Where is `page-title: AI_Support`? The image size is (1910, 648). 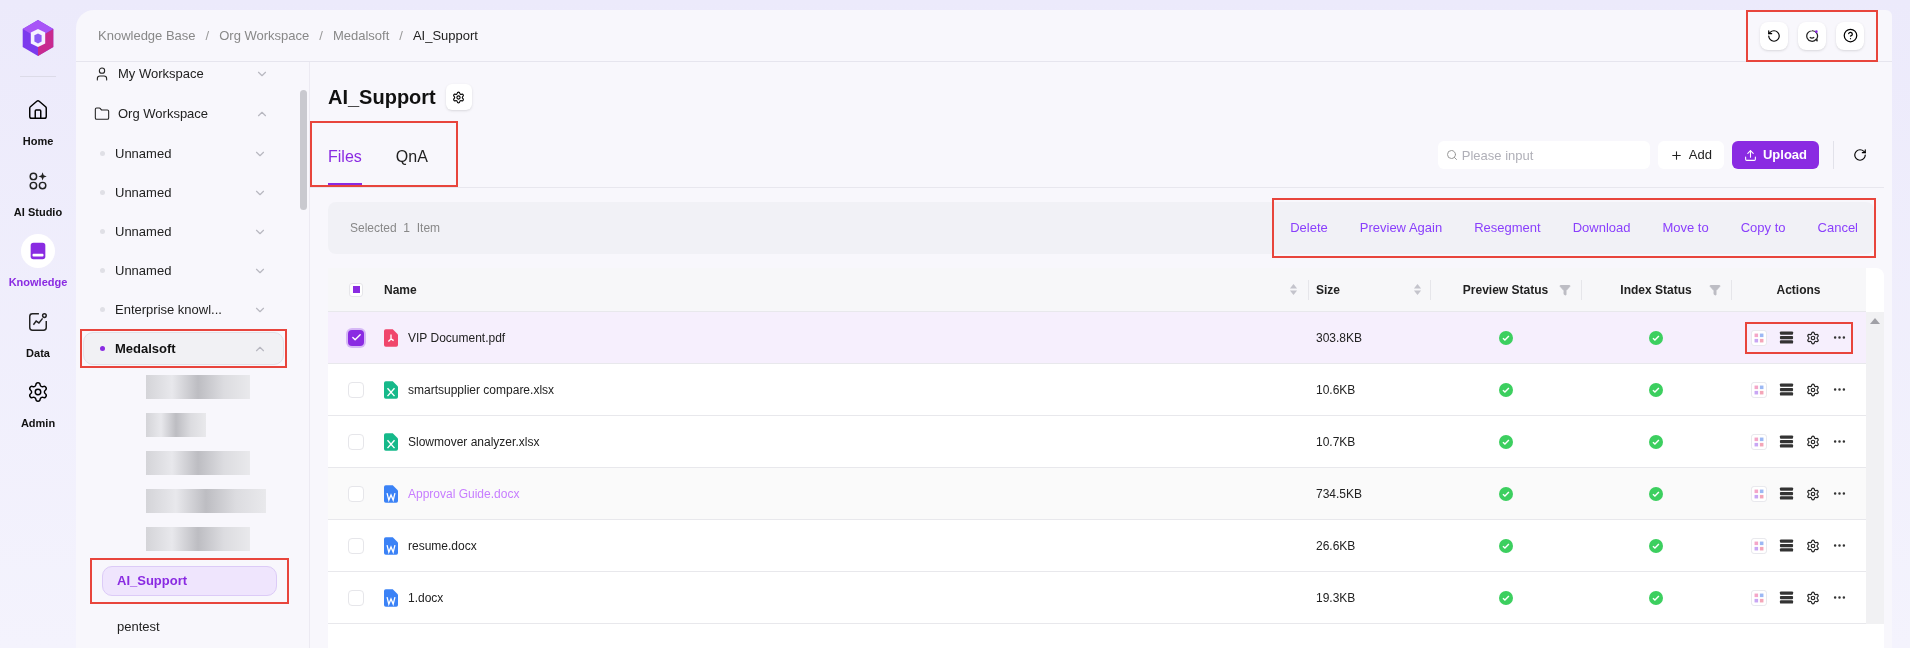
page-title: AI_Support is located at coordinates (382, 97).